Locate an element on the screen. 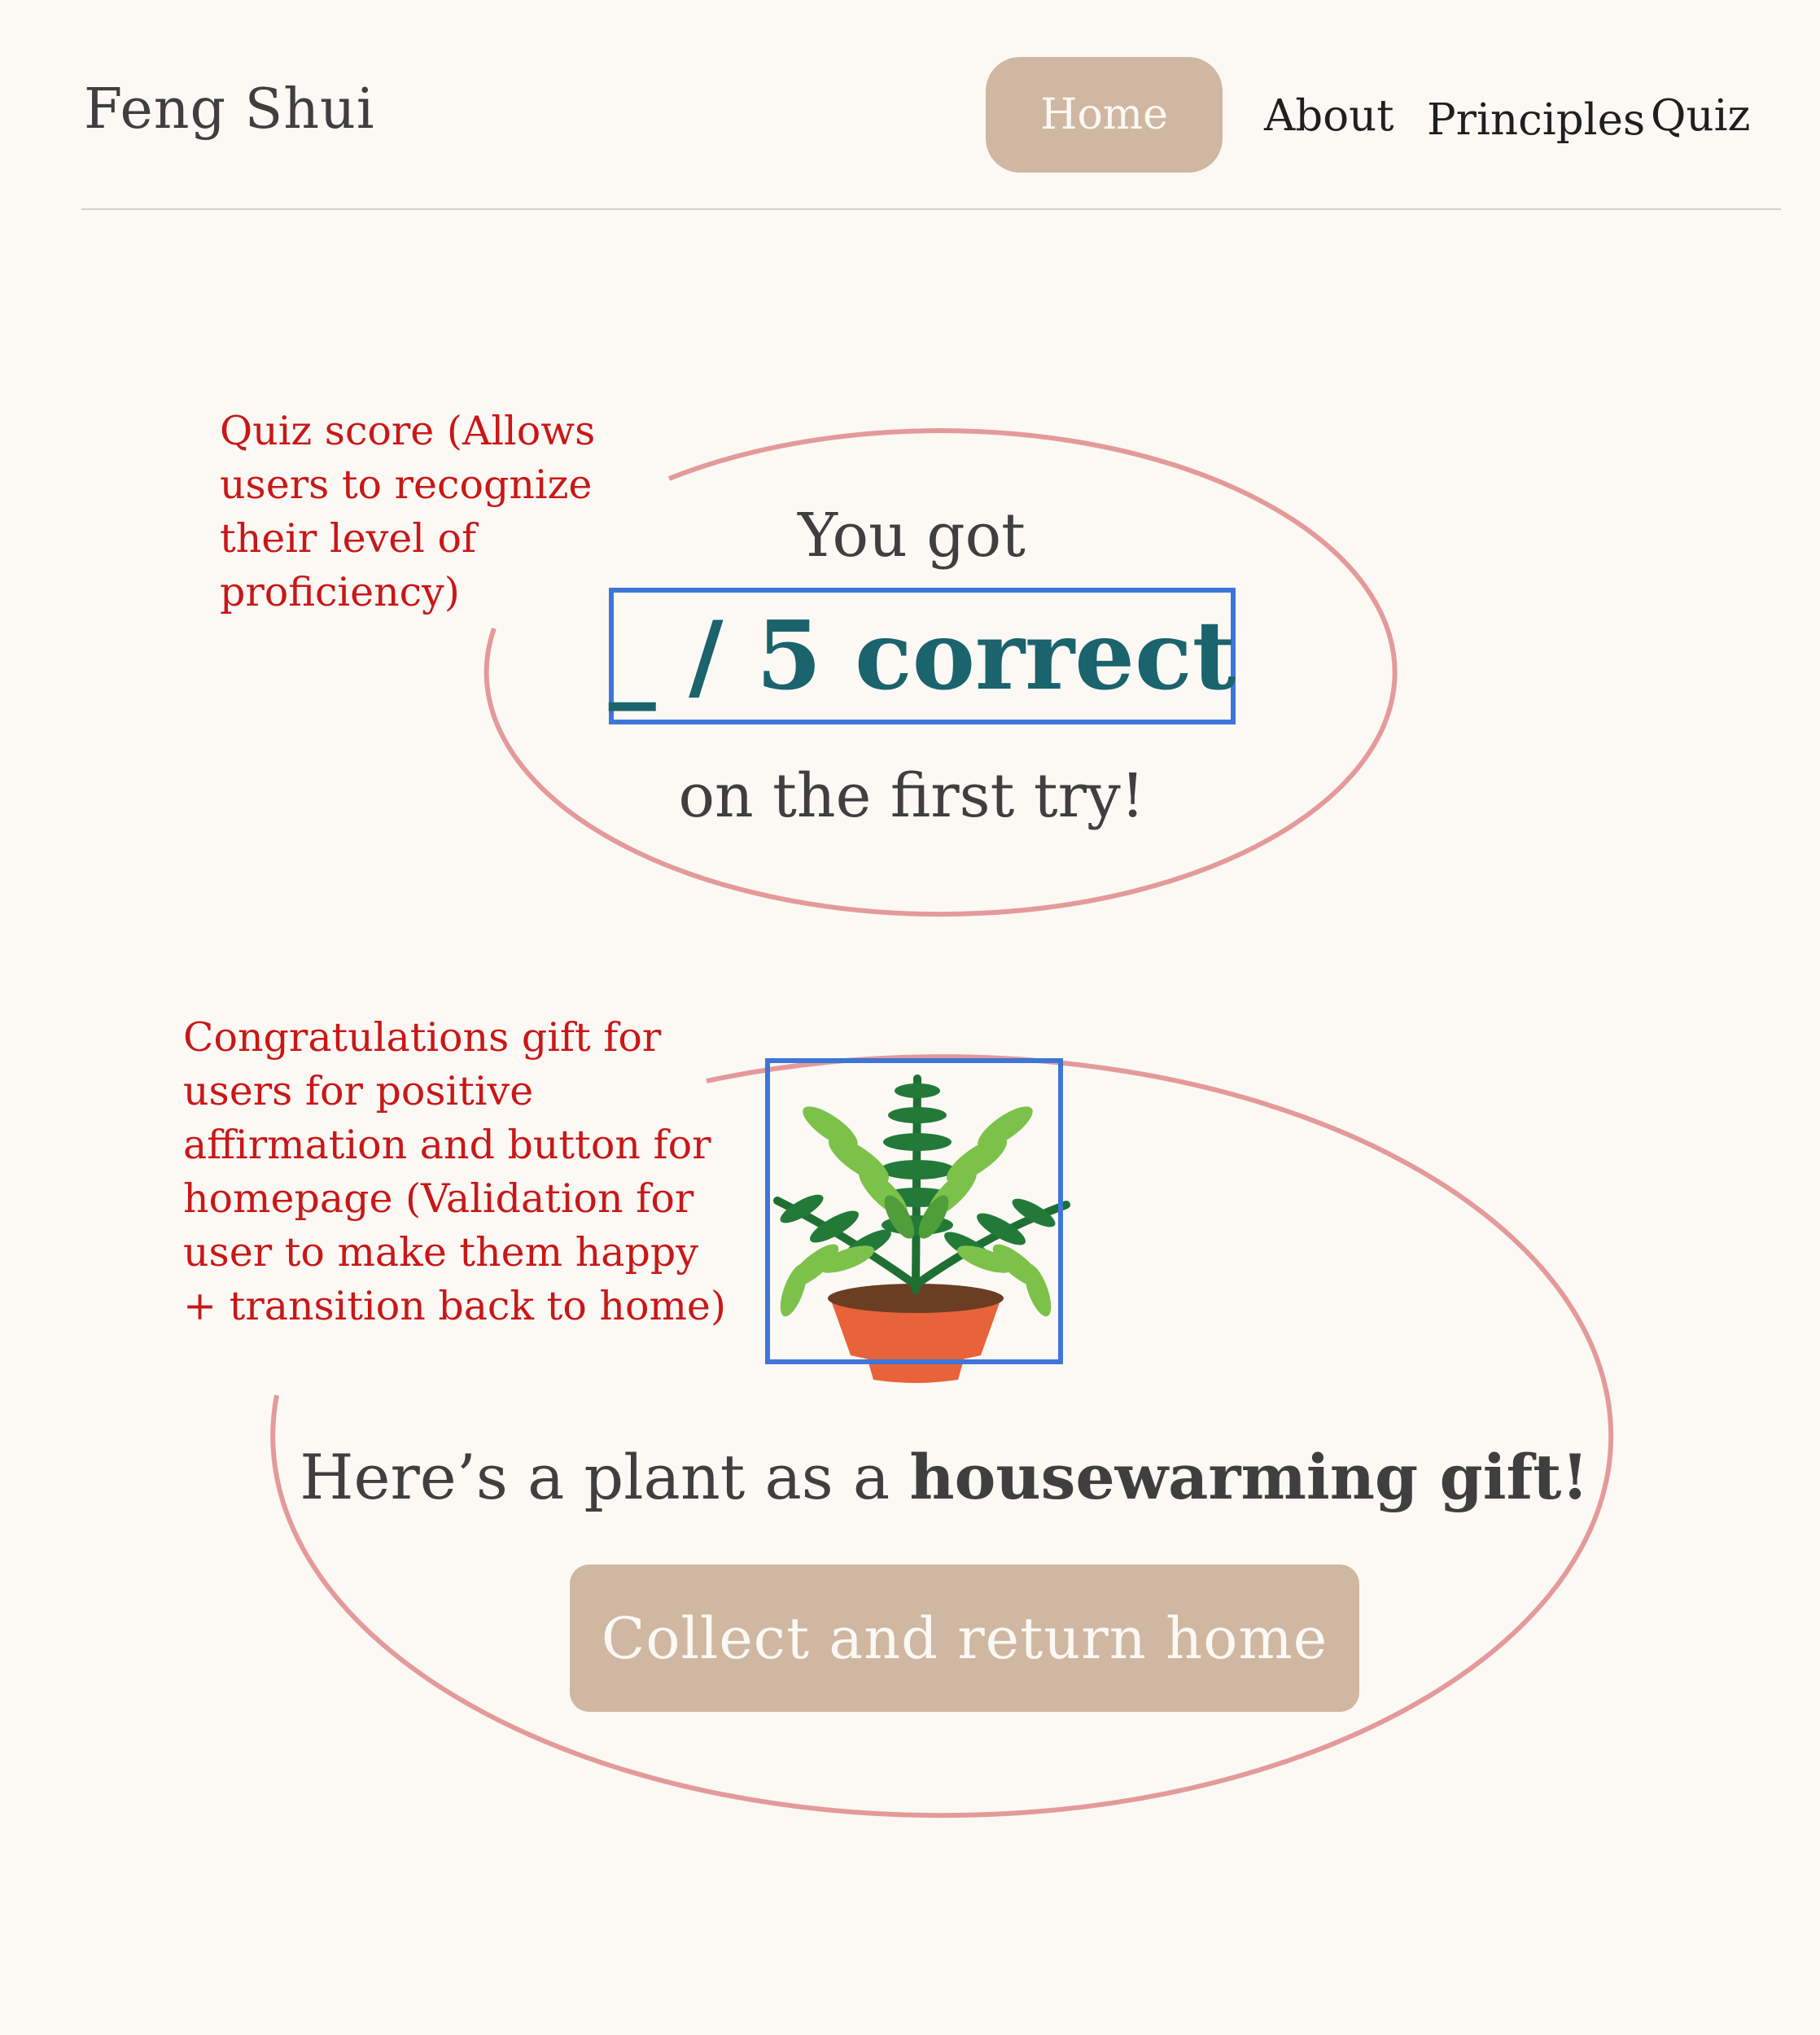 The width and height of the screenshot is (1820, 2035). note-line: Quiz score (Allows is located at coordinates (408, 431).